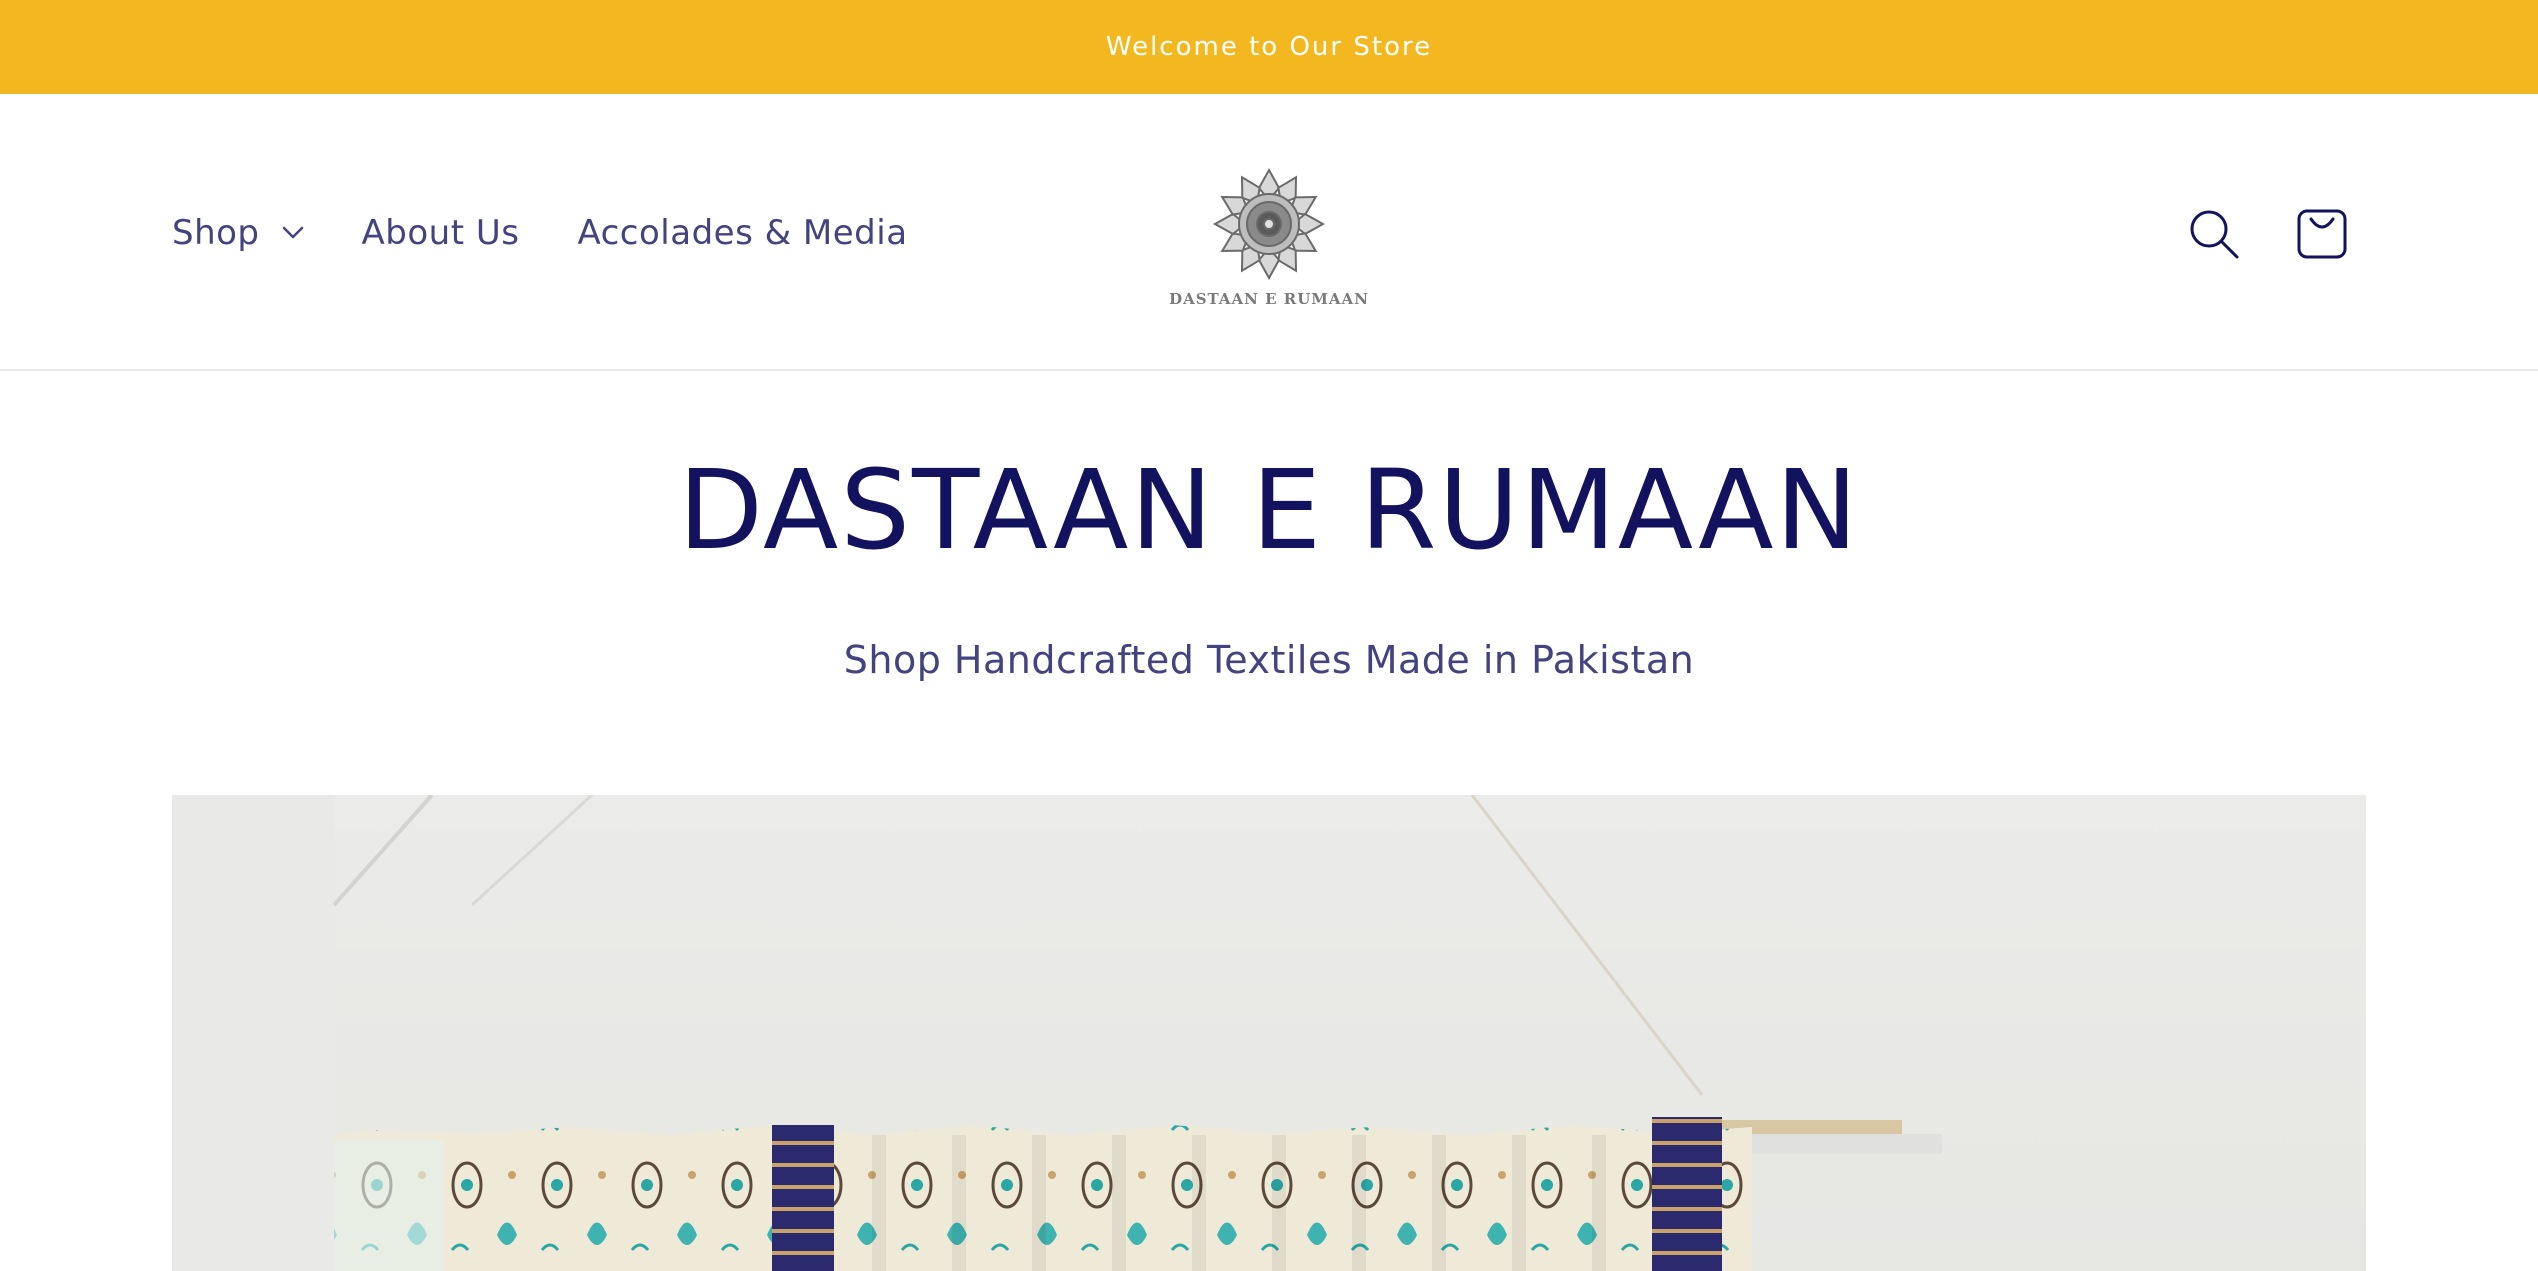 Image resolution: width=2538 pixels, height=1271 pixels. I want to click on search-icon, so click(2214, 234).